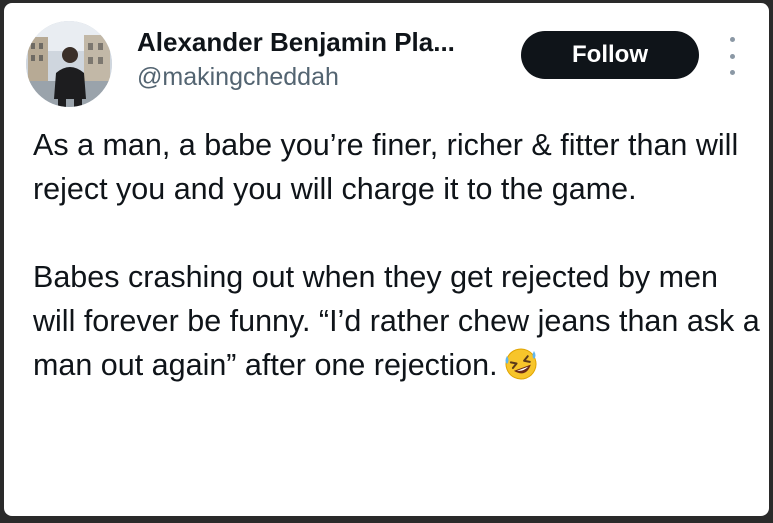  I want to click on avatar, so click(69, 64).